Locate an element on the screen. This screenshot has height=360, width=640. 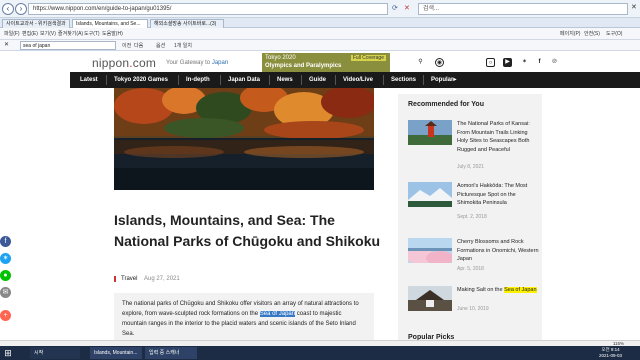
banner-line2: Olympics and Paralympics is located at coordinates (303, 66).